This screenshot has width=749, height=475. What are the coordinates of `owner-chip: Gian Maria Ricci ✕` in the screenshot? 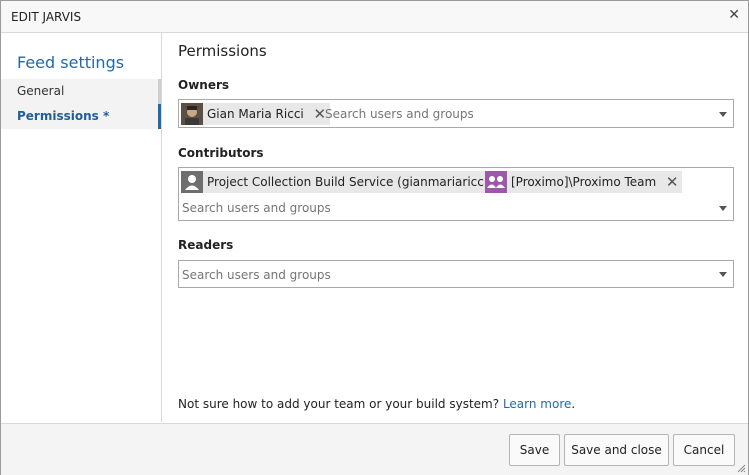 It's located at (255, 114).